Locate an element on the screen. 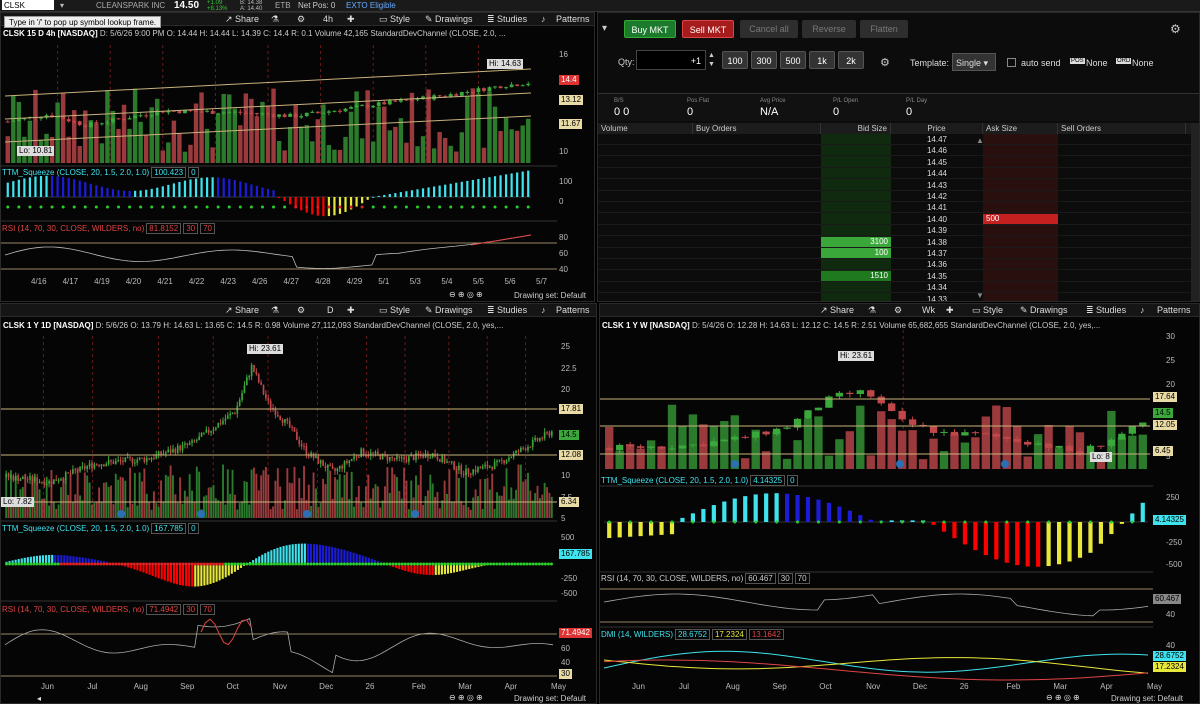 Image resolution: width=1200 pixels, height=704 pixels. ladder-price: 14.45 is located at coordinates (937, 162).